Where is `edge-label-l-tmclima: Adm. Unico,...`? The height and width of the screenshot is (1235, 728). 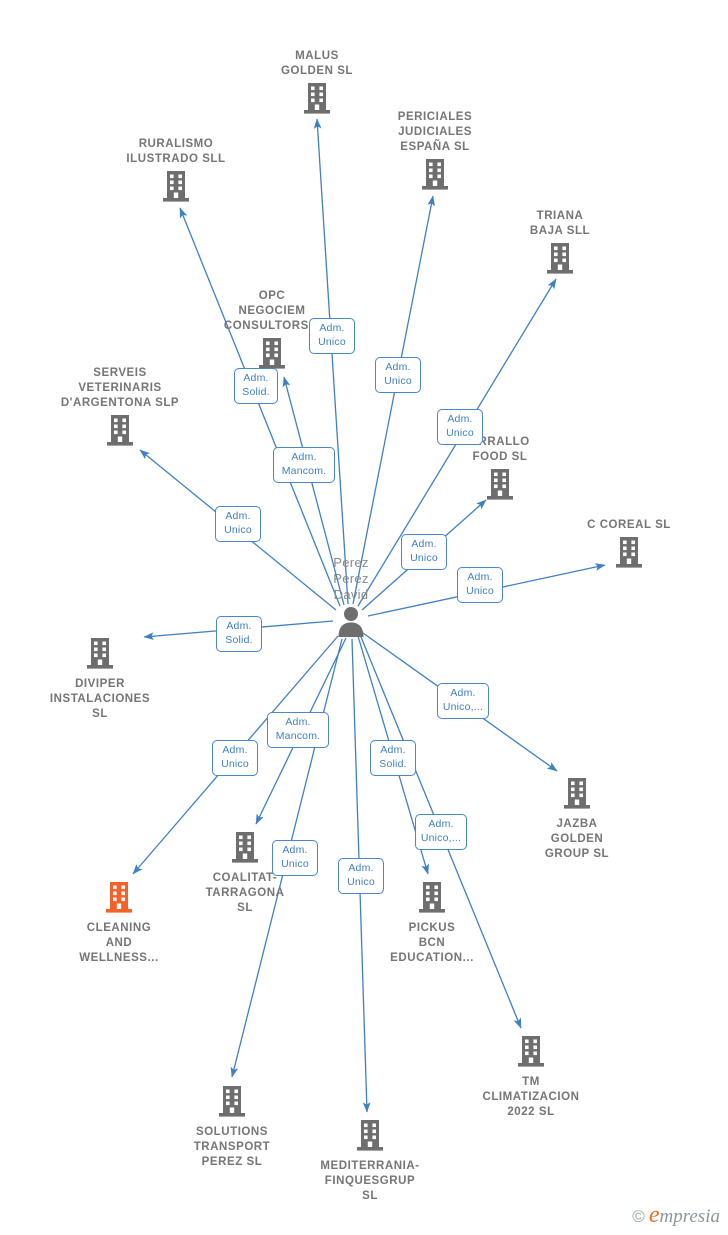 edge-label-l-tmclima: Adm. Unico,... is located at coordinates (441, 832).